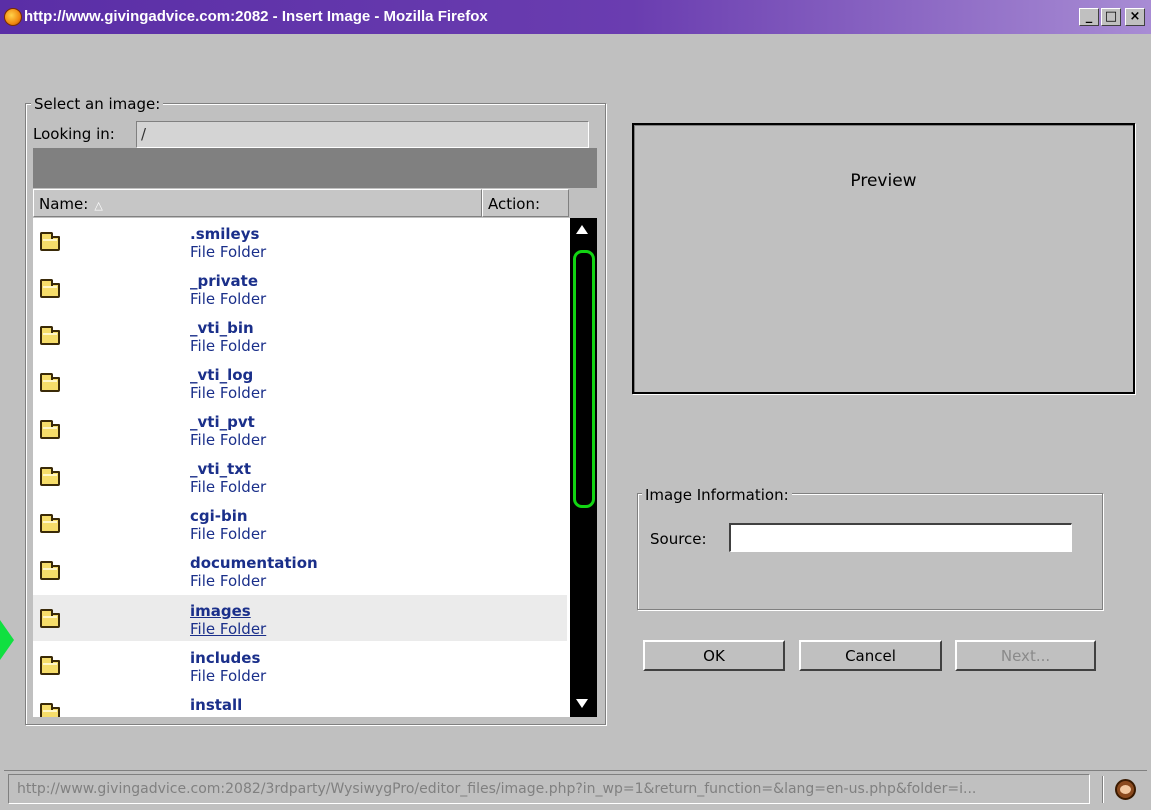  What do you see at coordinates (678, 539) in the screenshot?
I see `source-label: Source:` at bounding box center [678, 539].